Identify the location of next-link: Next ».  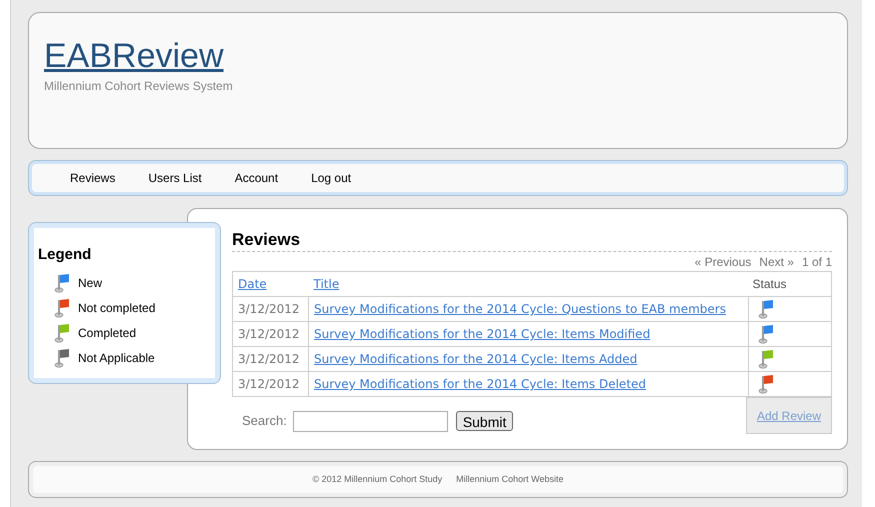
(776, 262).